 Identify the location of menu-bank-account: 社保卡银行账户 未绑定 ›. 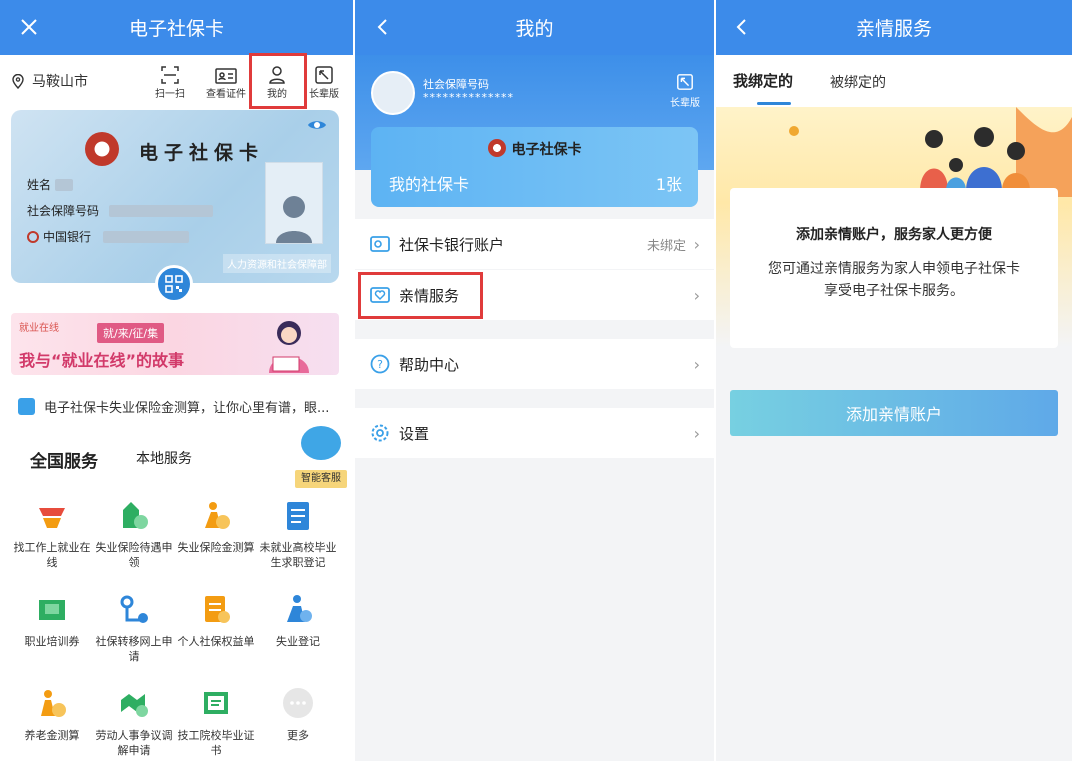
(534, 244).